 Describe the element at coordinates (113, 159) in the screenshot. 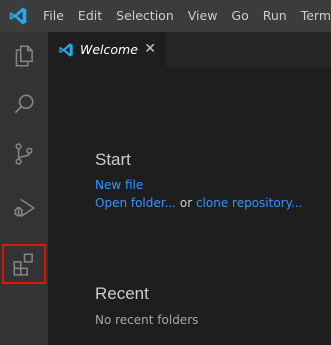

I see `start-heading: Start` at that location.